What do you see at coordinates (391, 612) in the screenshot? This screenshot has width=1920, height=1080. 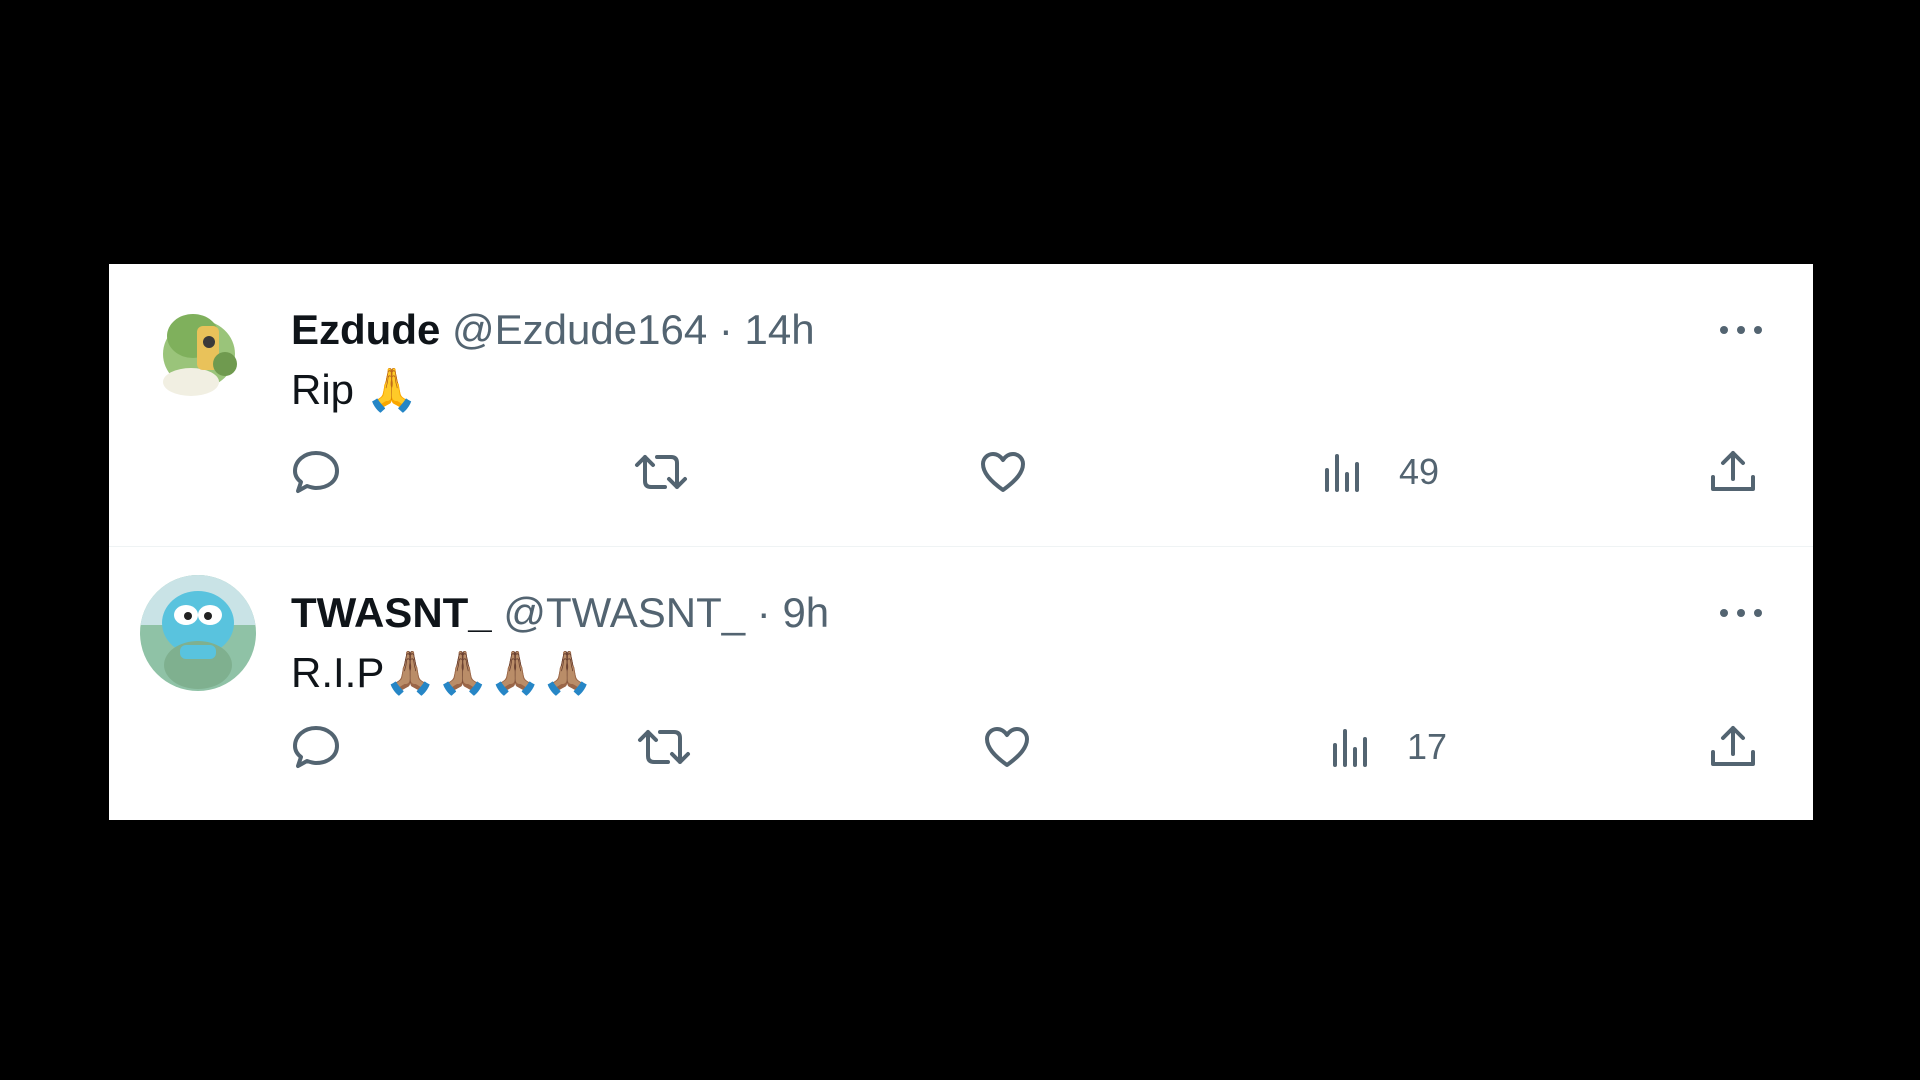 I see `display-name: TWASNT_` at bounding box center [391, 612].